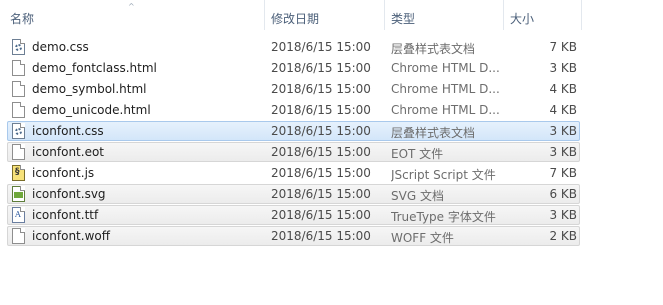 The width and height of the screenshot is (663, 305). I want to click on file-name: demo.css, so click(60, 47).